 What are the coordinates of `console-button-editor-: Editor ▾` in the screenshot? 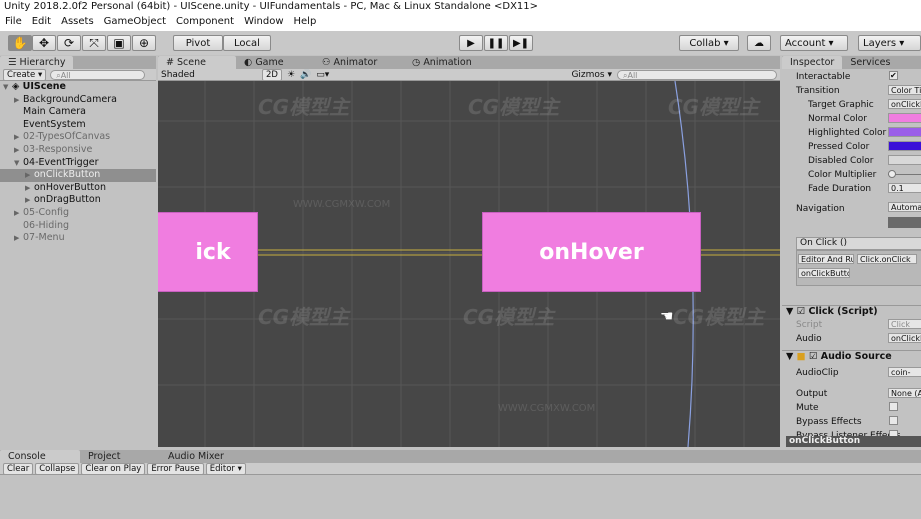 It's located at (225, 468).